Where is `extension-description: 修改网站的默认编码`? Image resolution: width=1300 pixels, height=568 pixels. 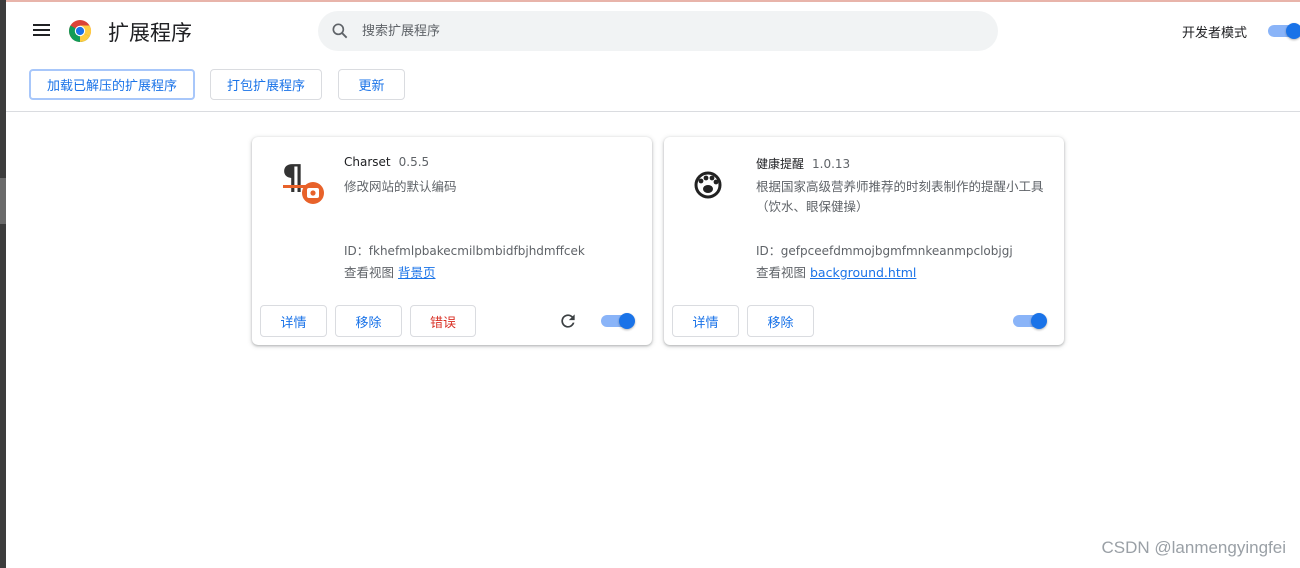
extension-description: 修改网站的默认编码 is located at coordinates (400, 186).